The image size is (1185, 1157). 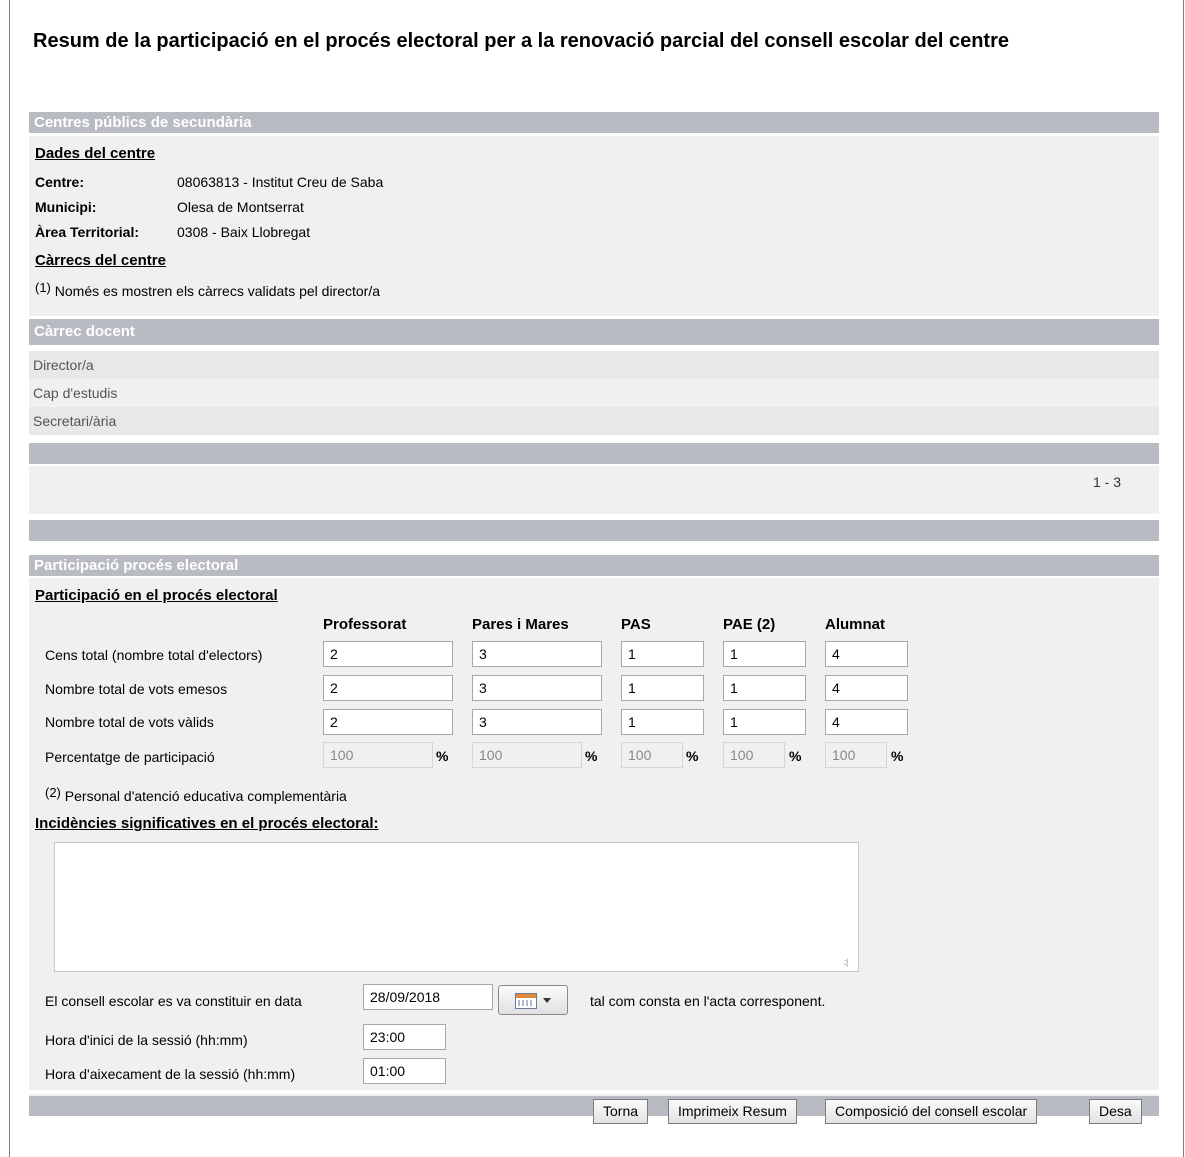 What do you see at coordinates (594, 530) in the screenshot?
I see `separator-bar` at bounding box center [594, 530].